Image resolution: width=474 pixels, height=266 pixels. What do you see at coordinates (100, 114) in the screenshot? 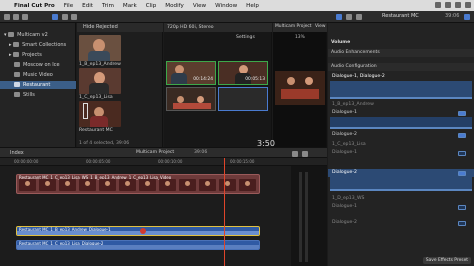
I see `multicam-clip-thumbnail` at bounding box center [100, 114].